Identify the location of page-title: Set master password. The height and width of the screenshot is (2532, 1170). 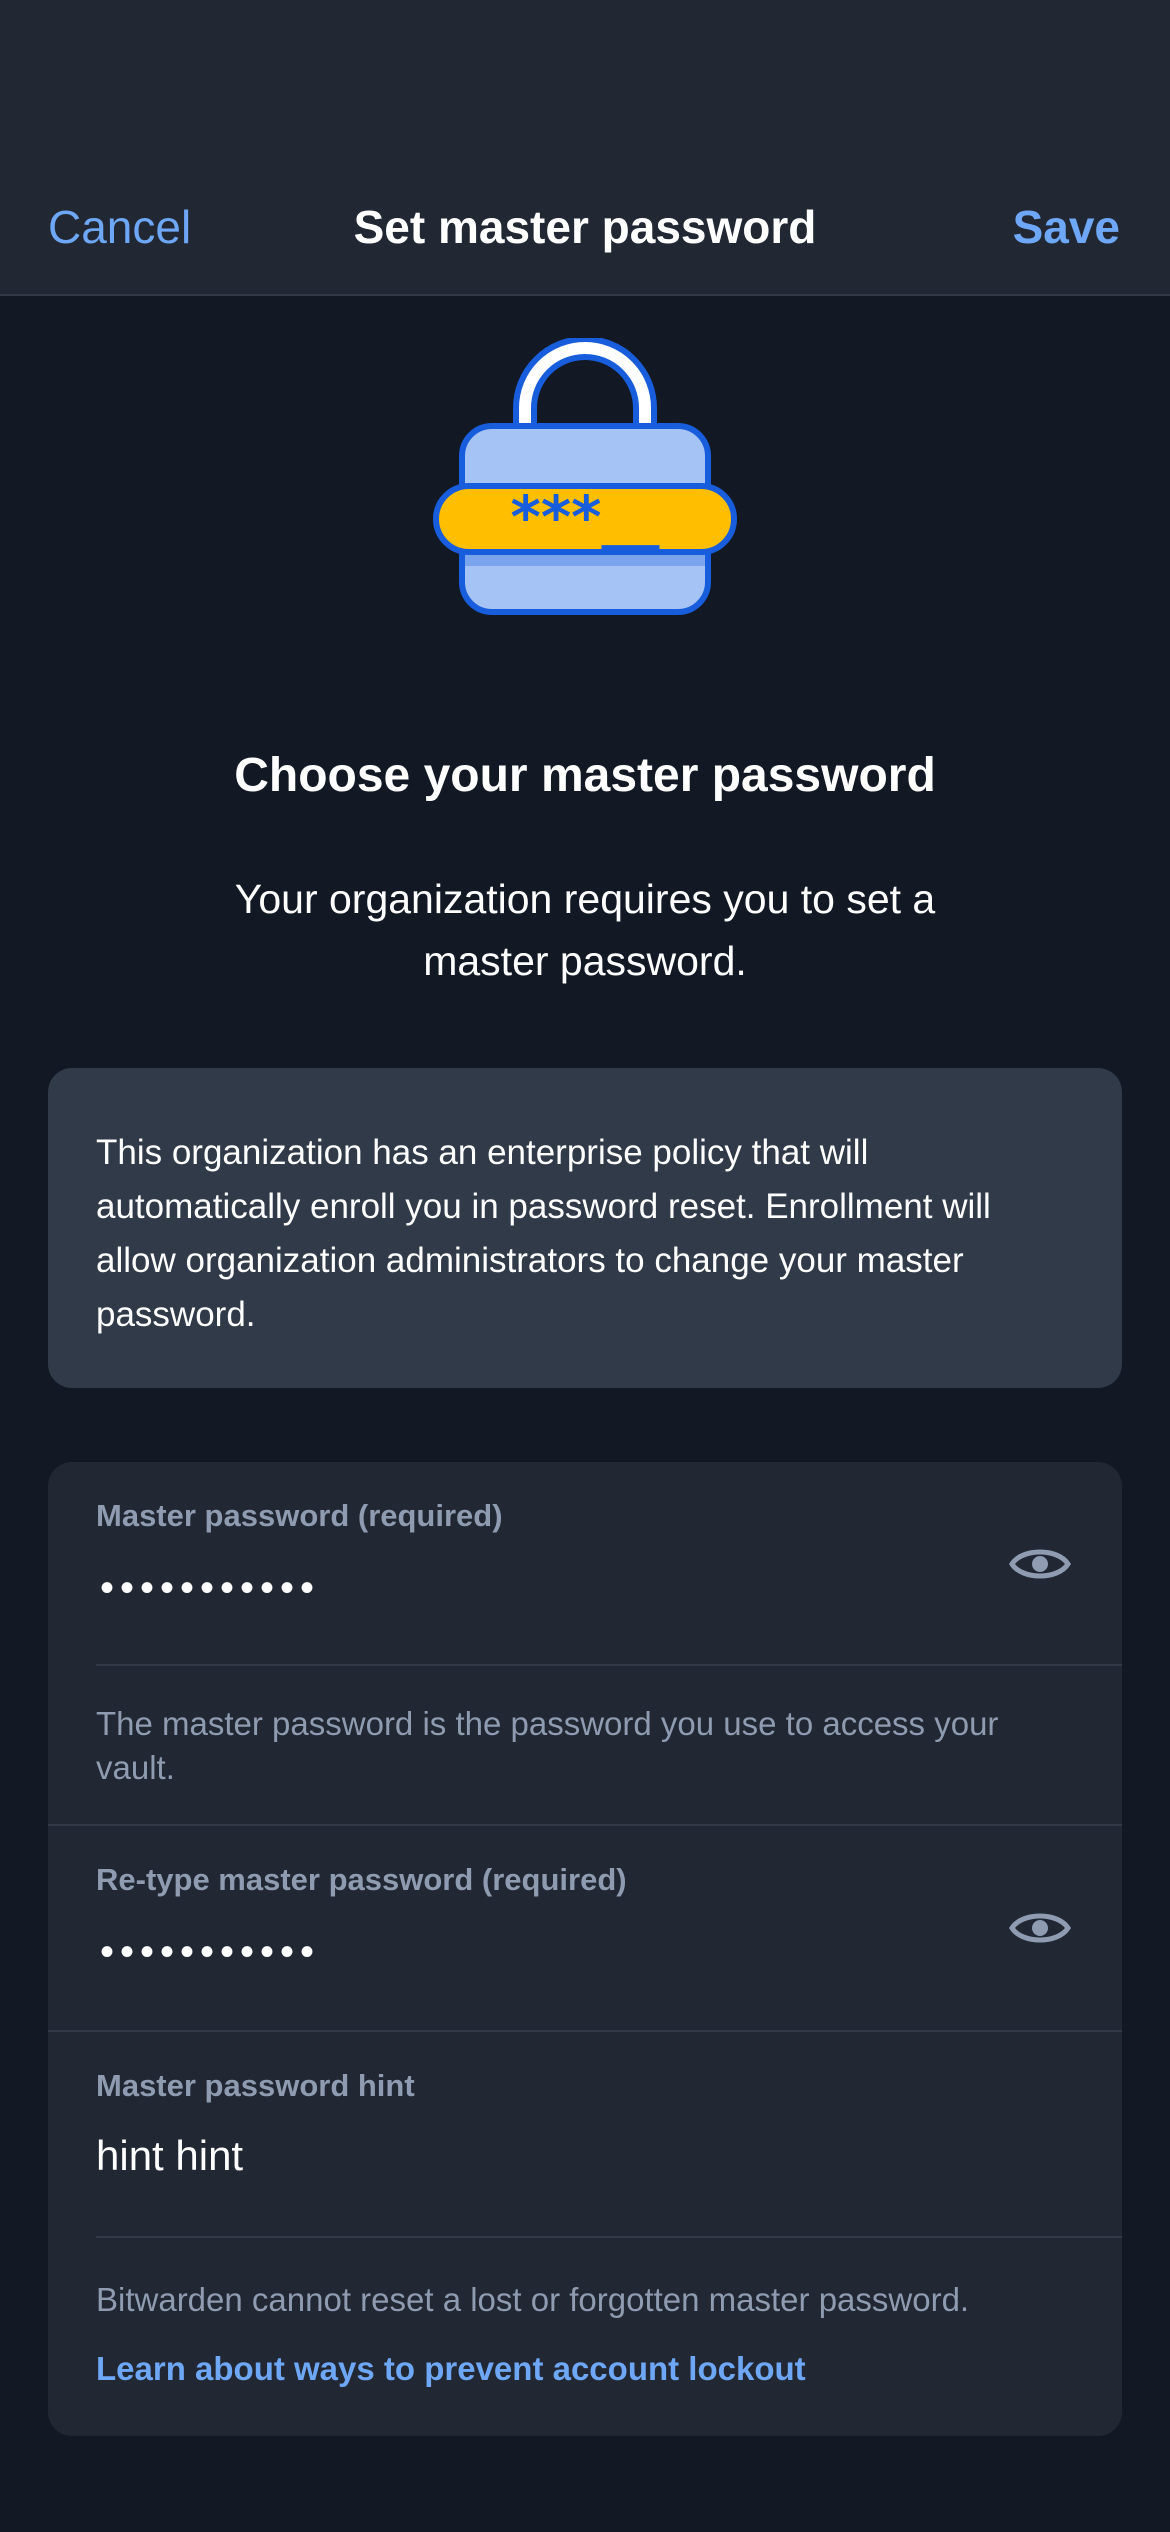
(585, 227).